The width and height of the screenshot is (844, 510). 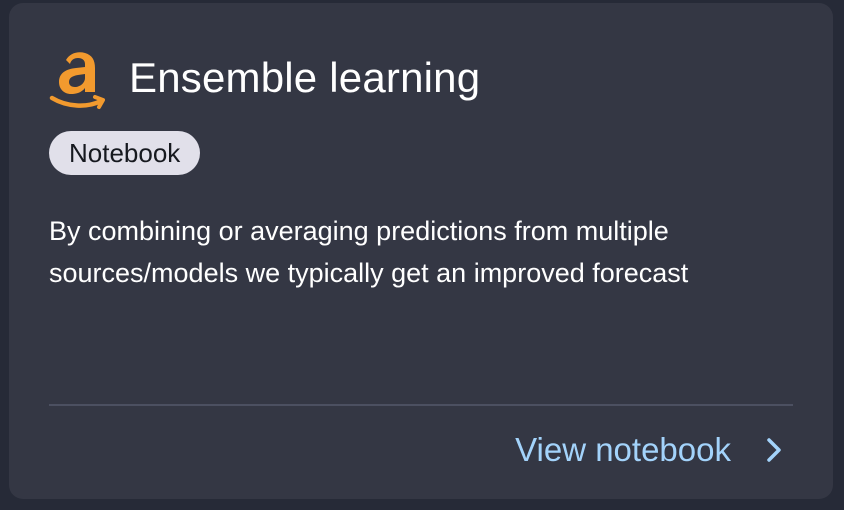 I want to click on card-divider, so click(x=421, y=405).